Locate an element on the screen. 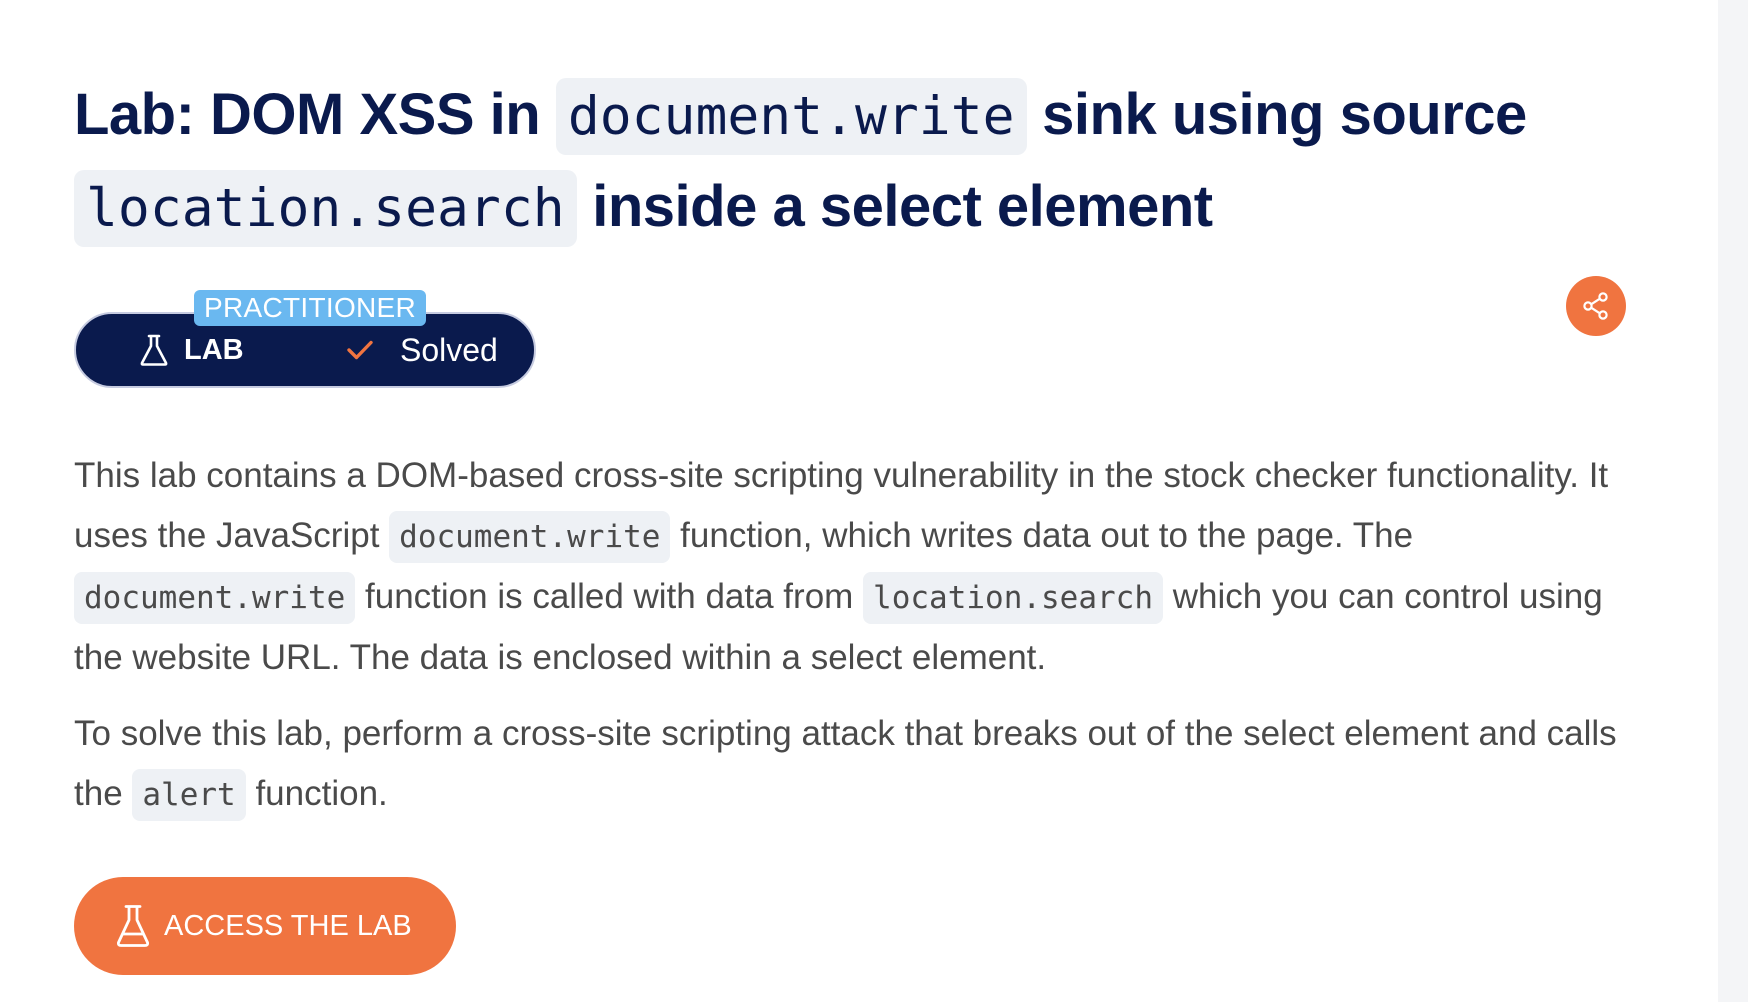 This screenshot has width=1748, height=1002. inline-code-alert: alert is located at coordinates (189, 795).